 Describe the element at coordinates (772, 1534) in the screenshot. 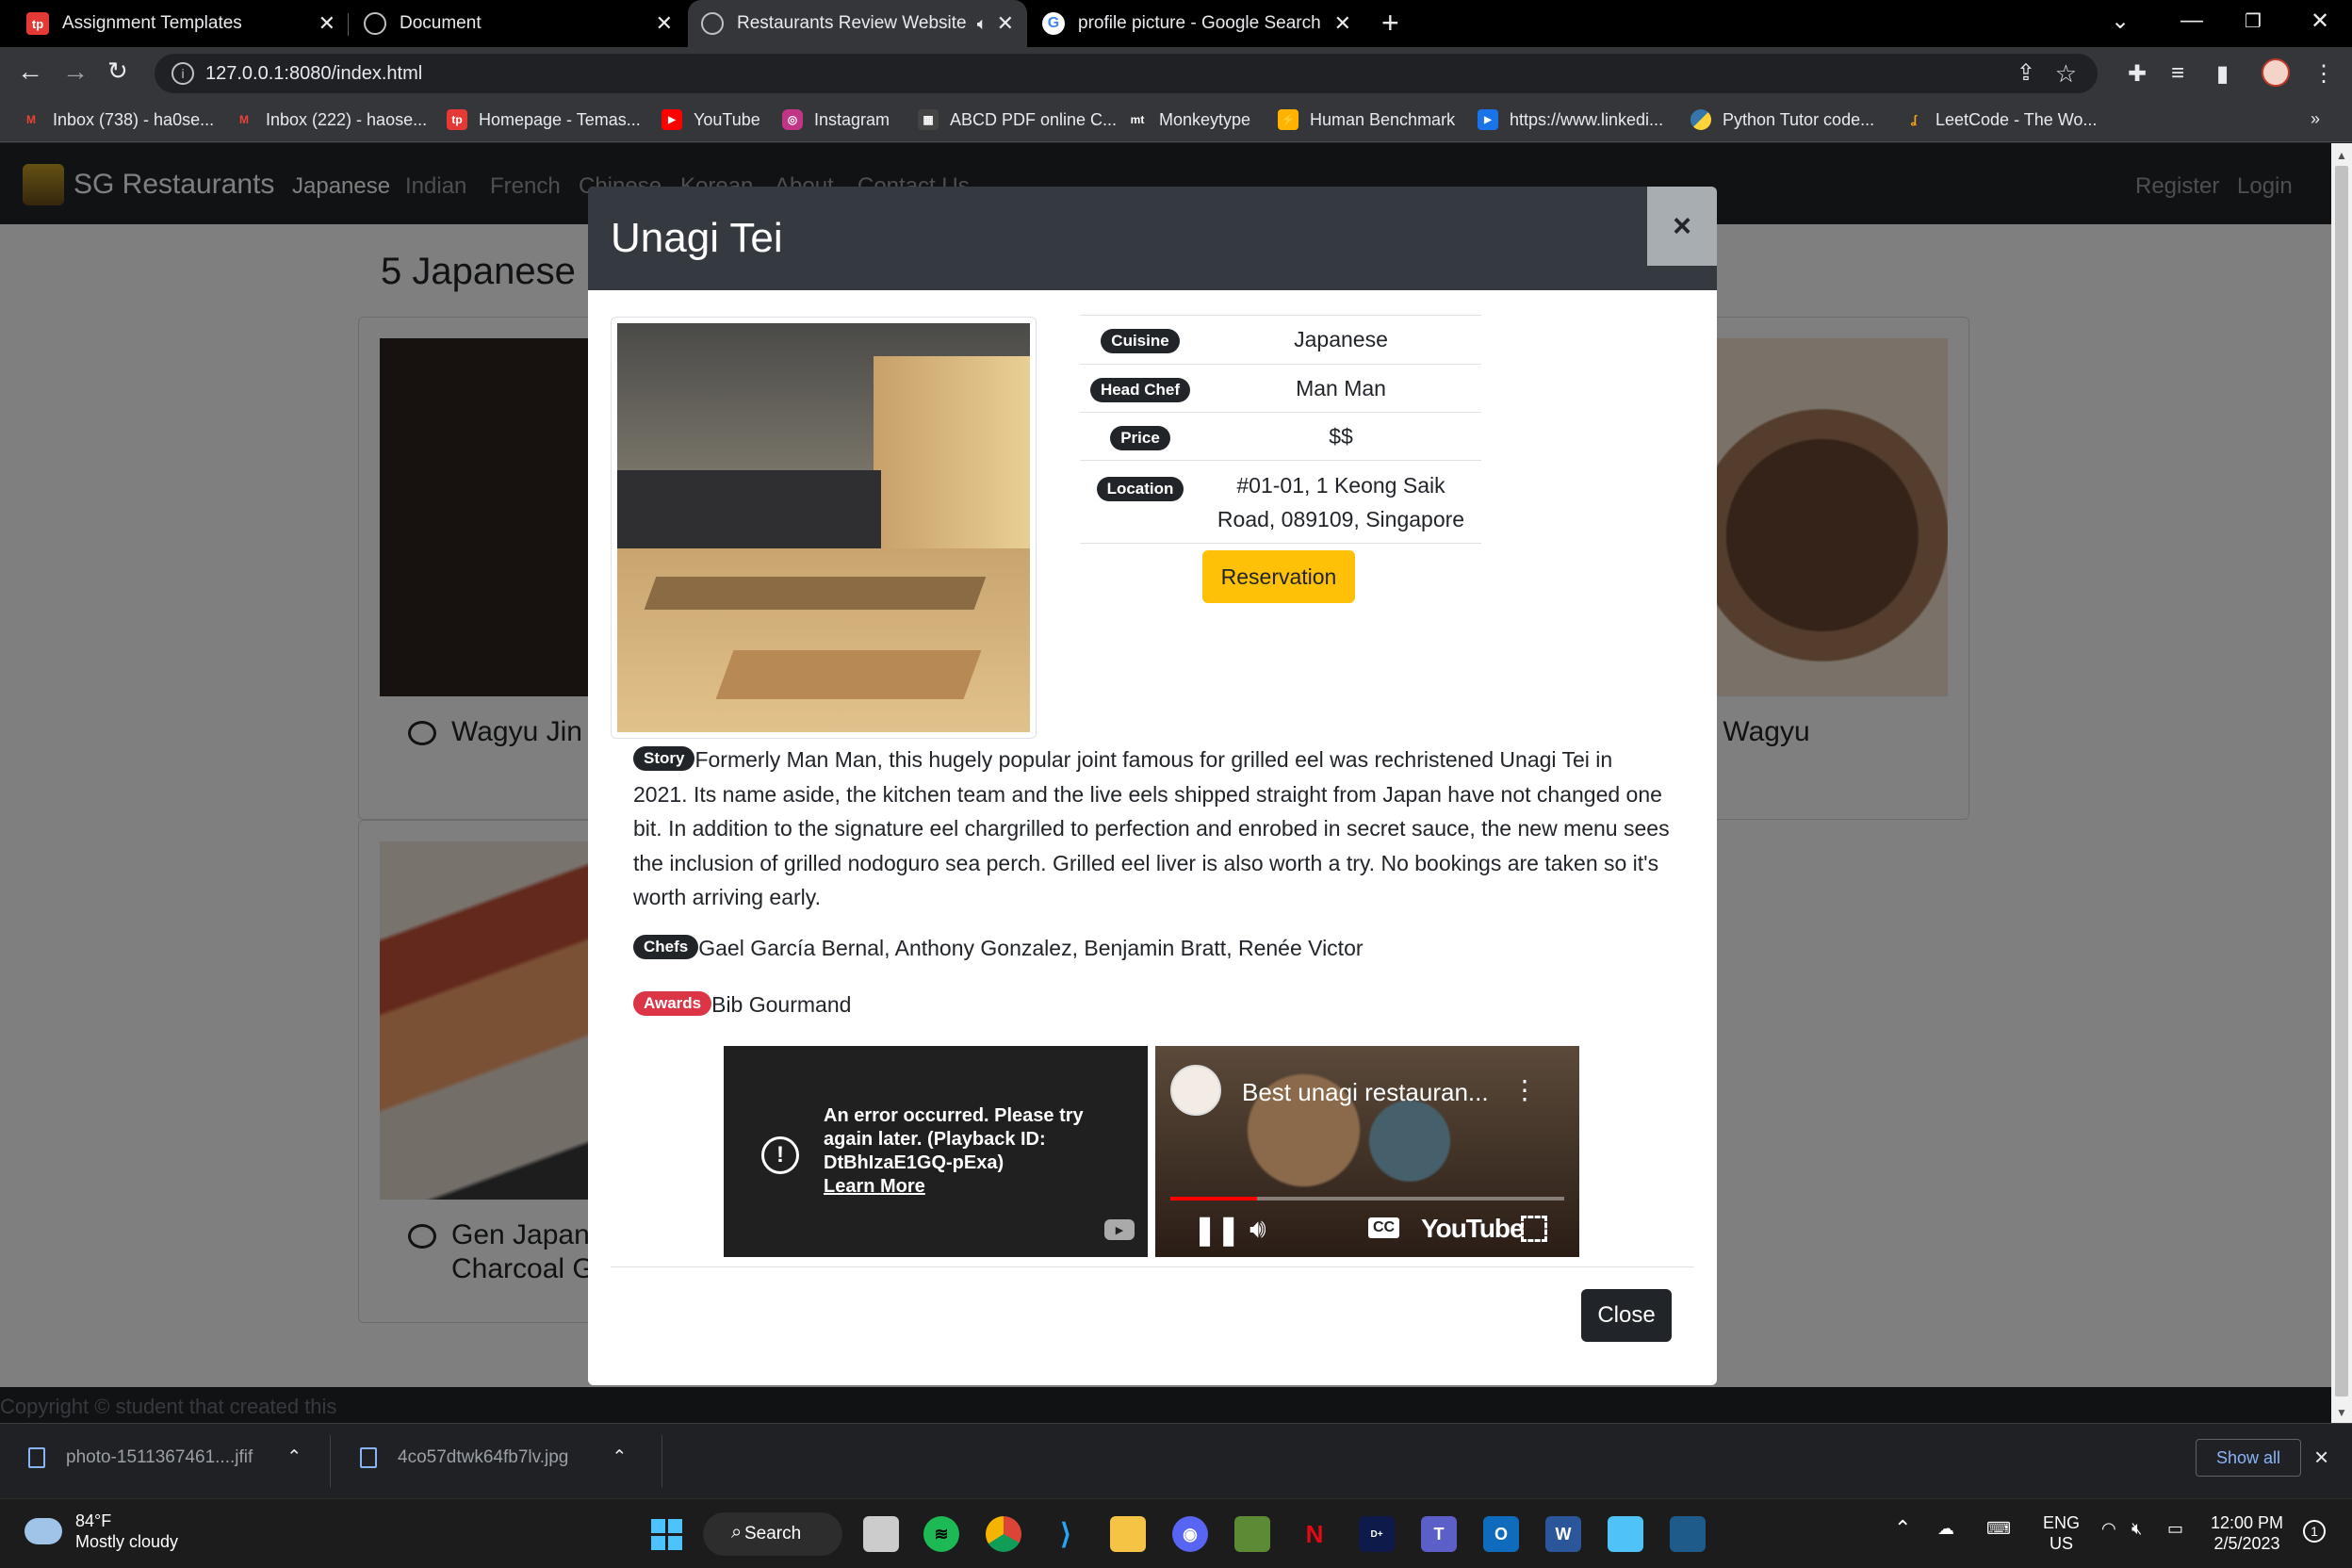

I see `taskbar-search: ⌕ Search` at that location.